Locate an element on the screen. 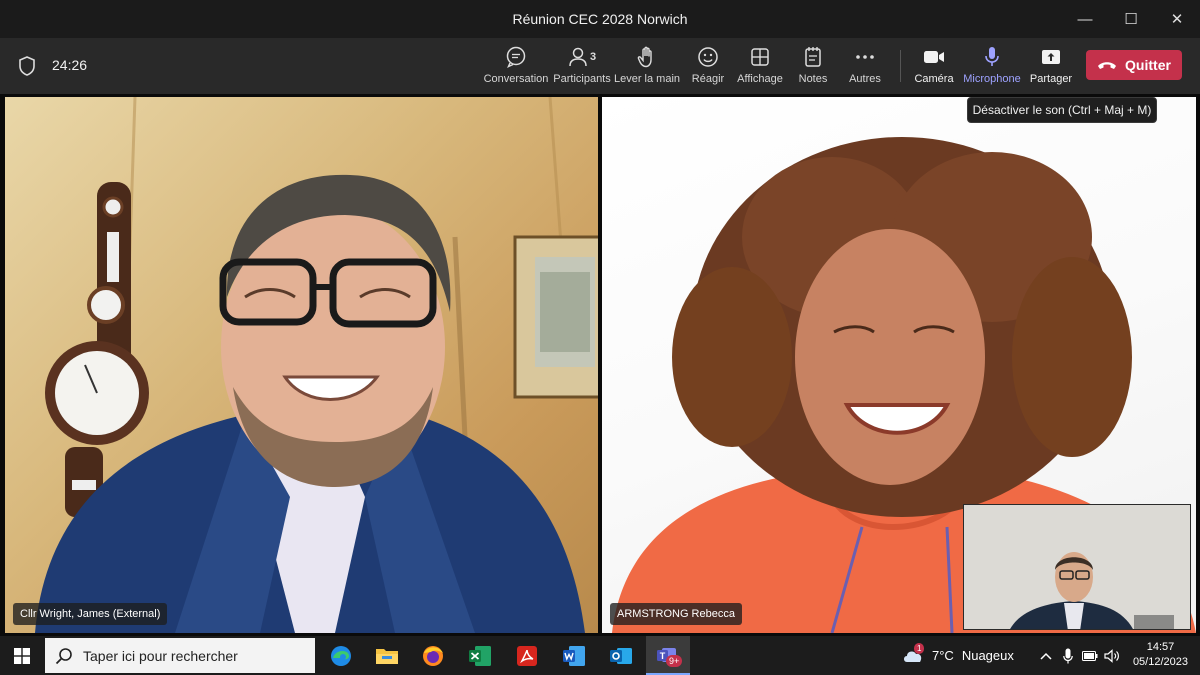 The height and width of the screenshot is (675, 1200). file-explorer-icon is located at coordinates (387, 656).